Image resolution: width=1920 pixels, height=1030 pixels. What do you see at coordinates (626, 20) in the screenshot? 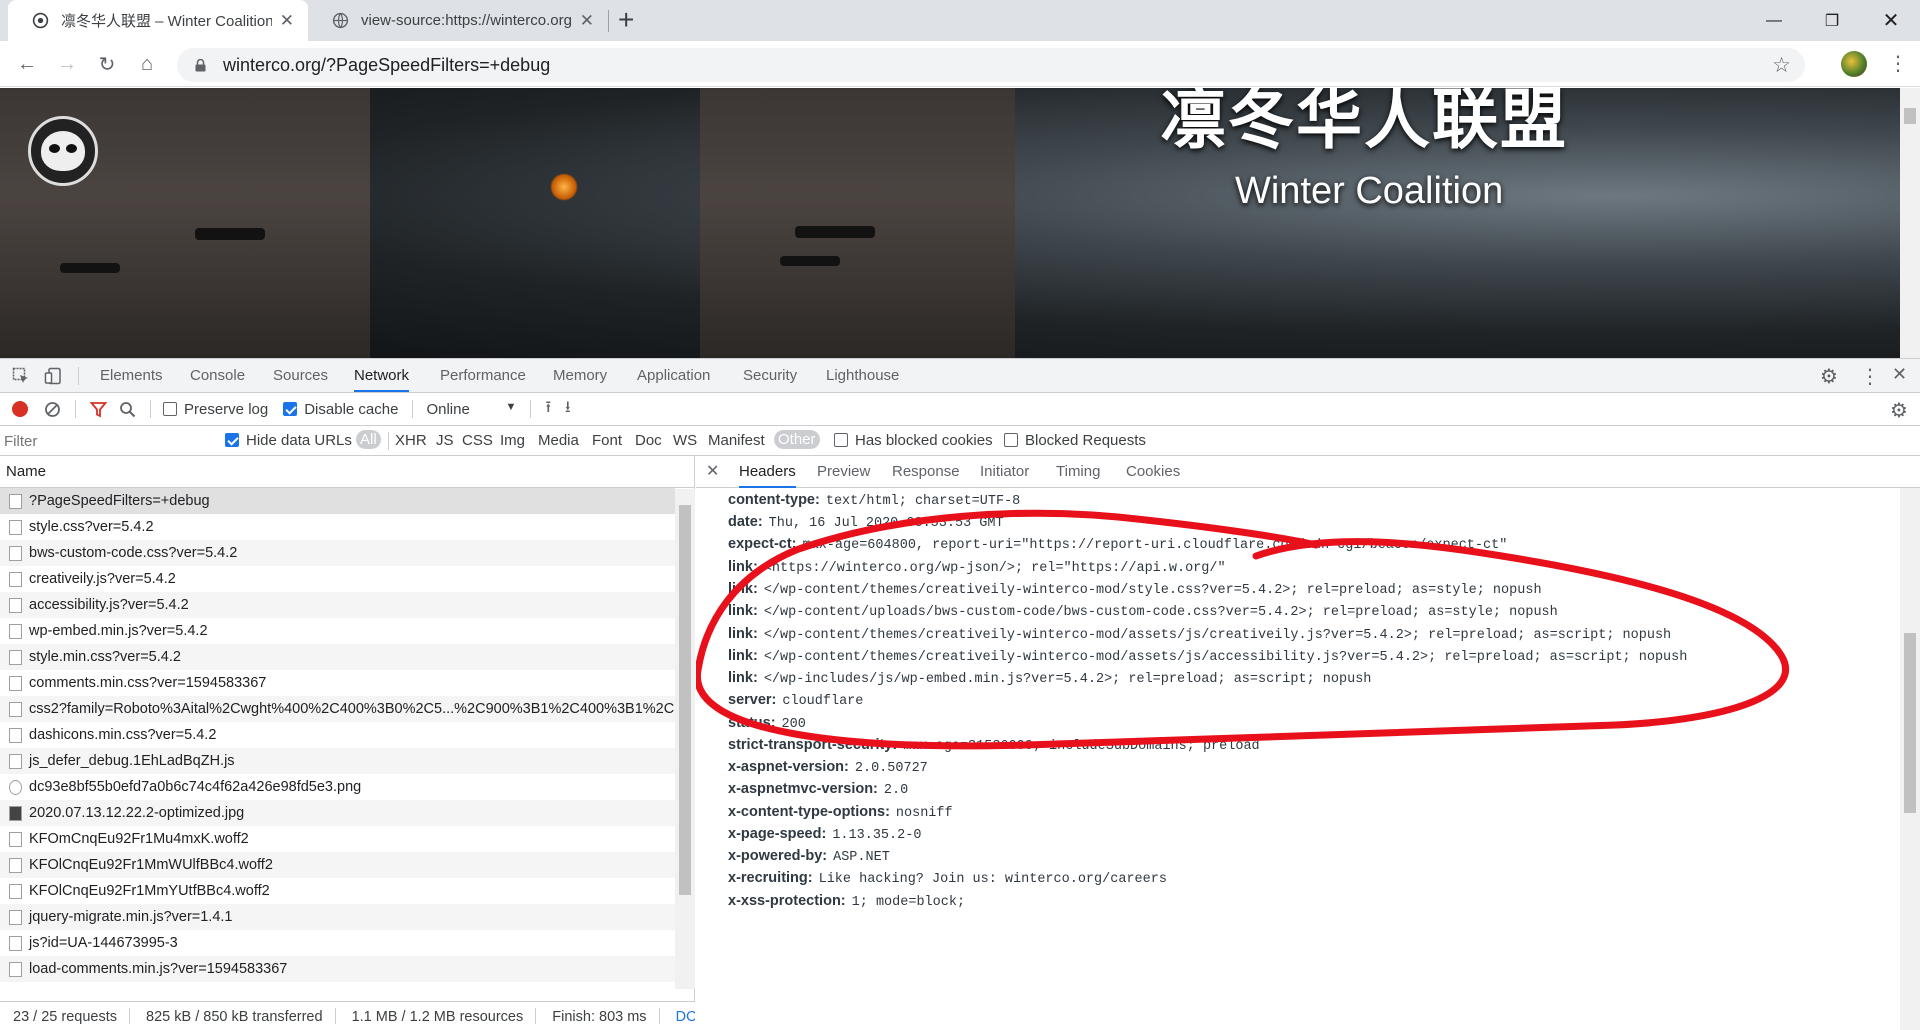
I see `new-tab-button: +` at bounding box center [626, 20].